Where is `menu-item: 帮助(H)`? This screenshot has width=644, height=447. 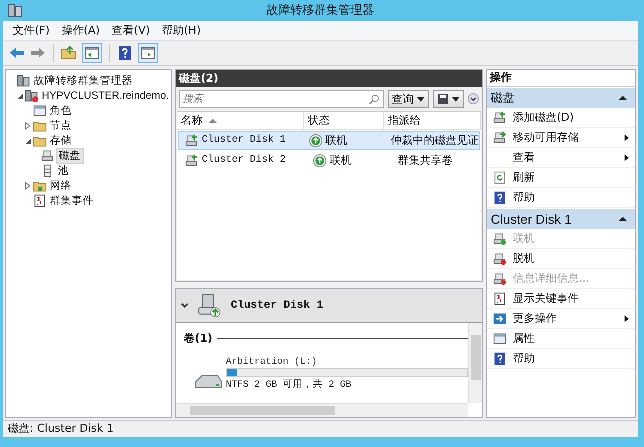 menu-item: 帮助(H) is located at coordinates (181, 30).